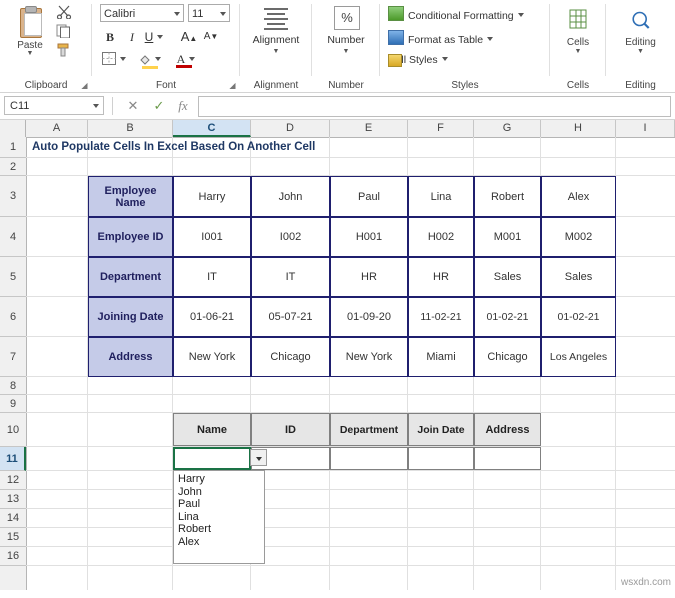  What do you see at coordinates (441, 38) in the screenshot?
I see `format-as-table-button: Format as Table` at bounding box center [441, 38].